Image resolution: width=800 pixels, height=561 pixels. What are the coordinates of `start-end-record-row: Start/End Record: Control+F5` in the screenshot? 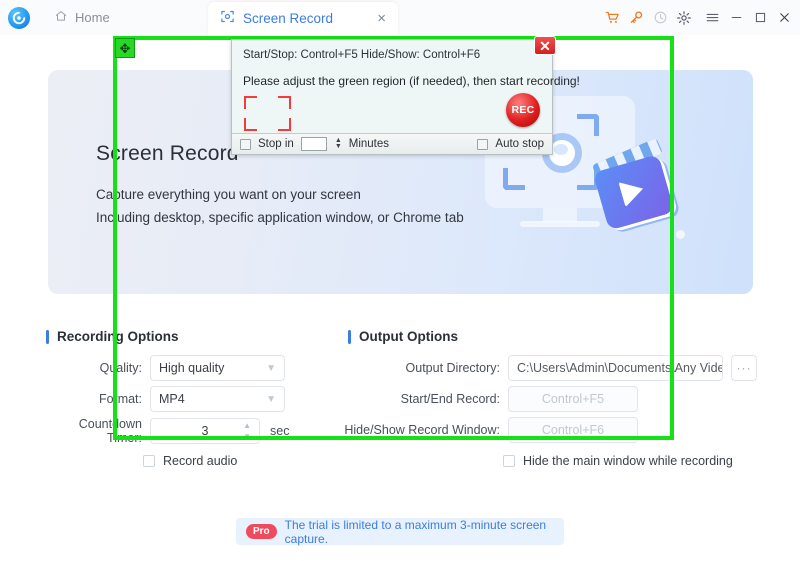 It's located at (489, 399).